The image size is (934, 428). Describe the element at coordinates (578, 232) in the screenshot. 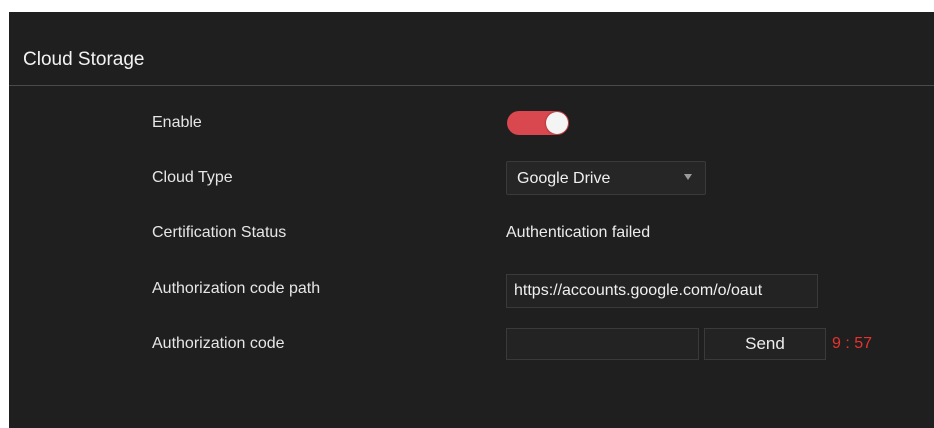

I see `certification-status-value: Authentication failed` at that location.